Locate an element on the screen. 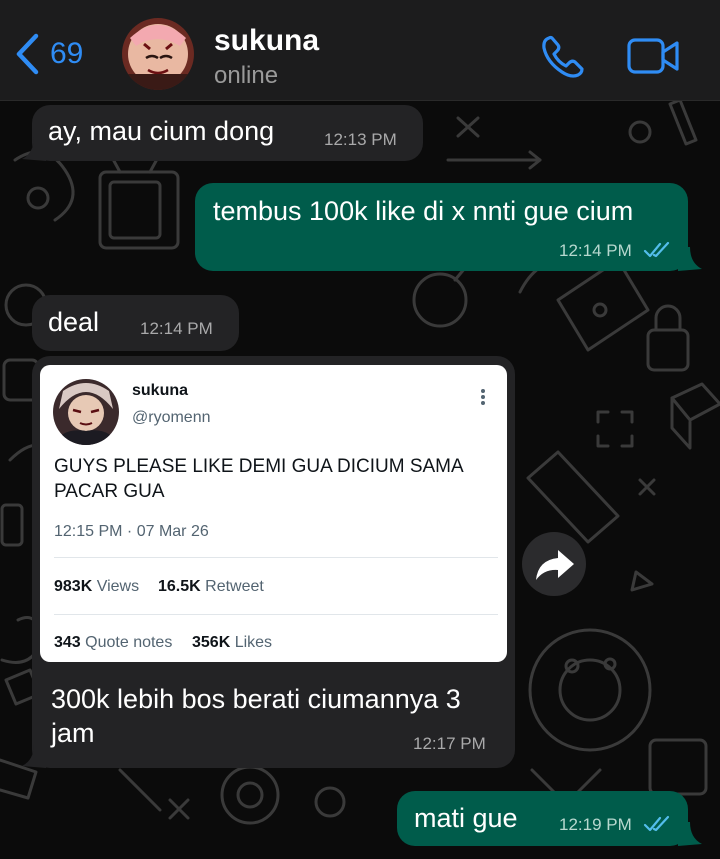 The height and width of the screenshot is (859, 720). contact-status: online is located at coordinates (246, 75).